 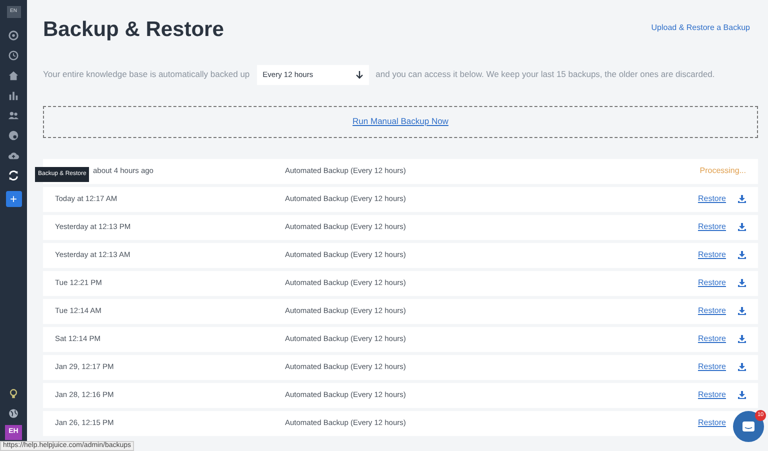 What do you see at coordinates (13, 75) in the screenshot?
I see `home-icon` at bounding box center [13, 75].